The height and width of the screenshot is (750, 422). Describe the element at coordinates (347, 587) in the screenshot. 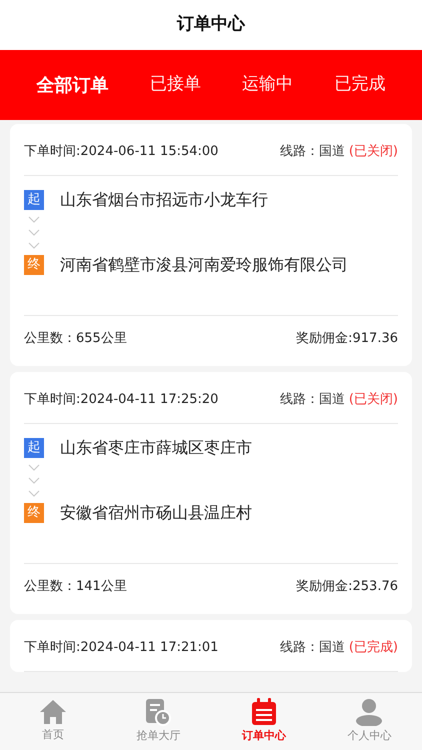

I see `commission: 奖励佣金:253.76` at that location.